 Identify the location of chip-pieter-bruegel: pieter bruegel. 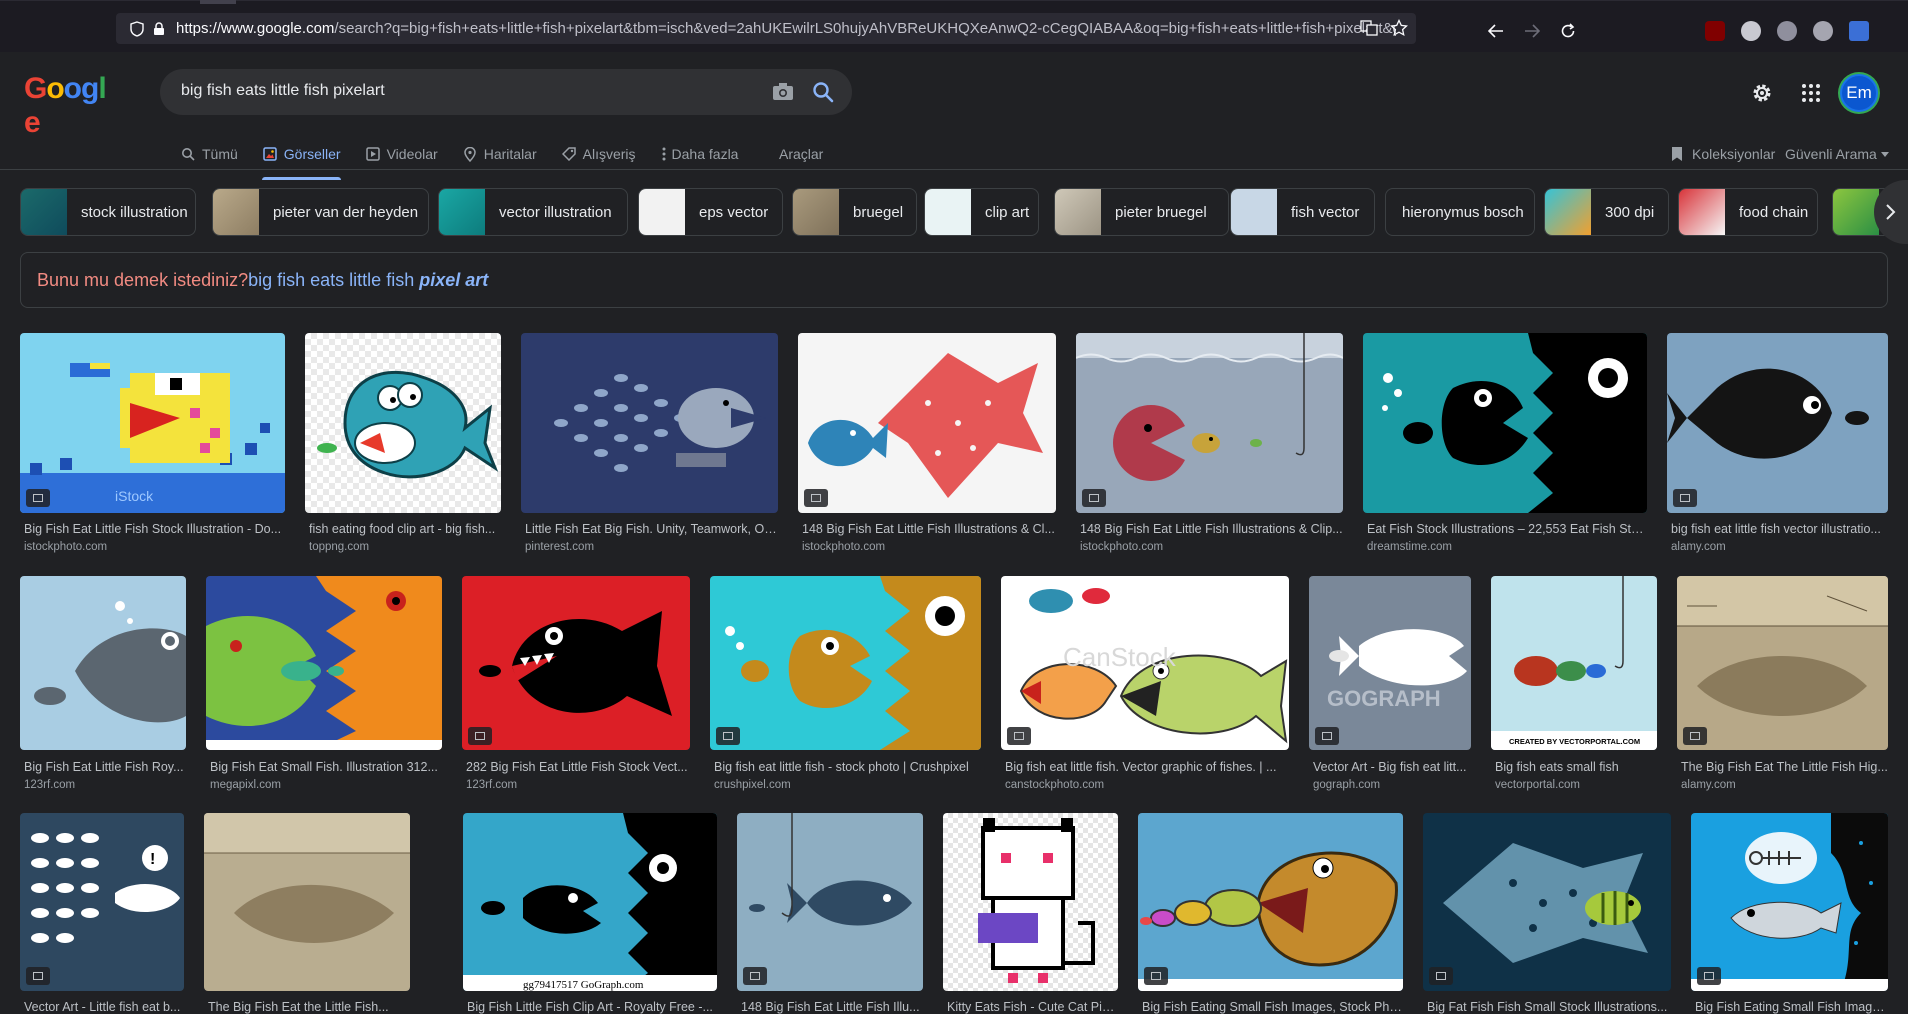
(1141, 212).